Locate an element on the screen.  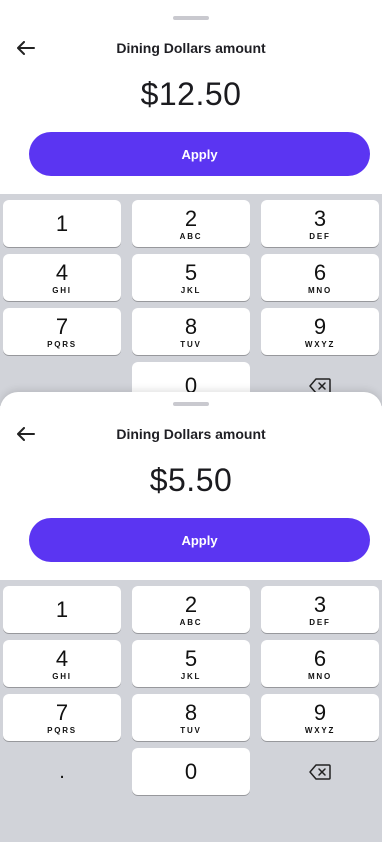
backspace-icon is located at coordinates (320, 771).